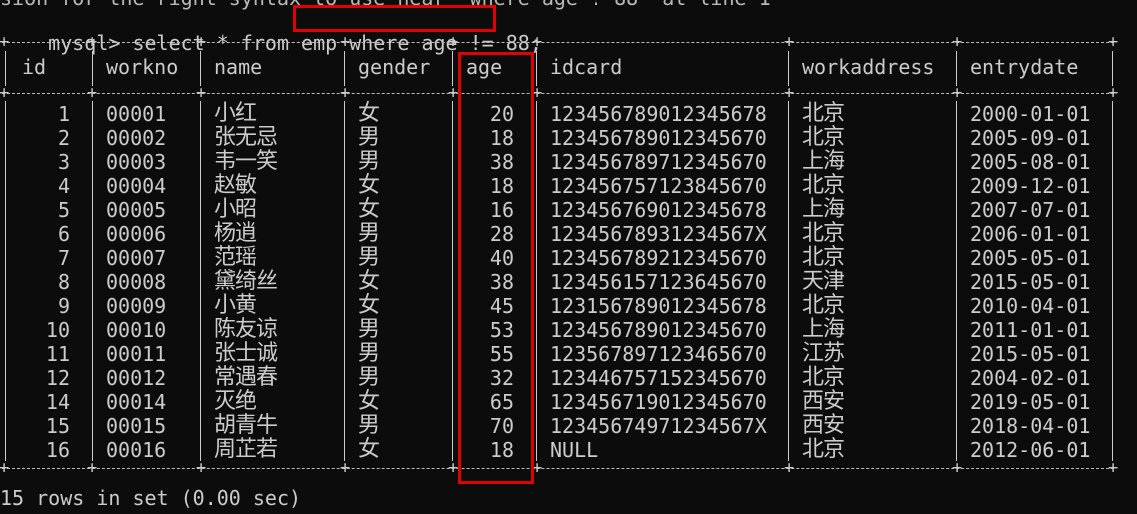  What do you see at coordinates (1030, 426) in the screenshot?
I see `table-cell-entrydate: 2018-04-01` at bounding box center [1030, 426].